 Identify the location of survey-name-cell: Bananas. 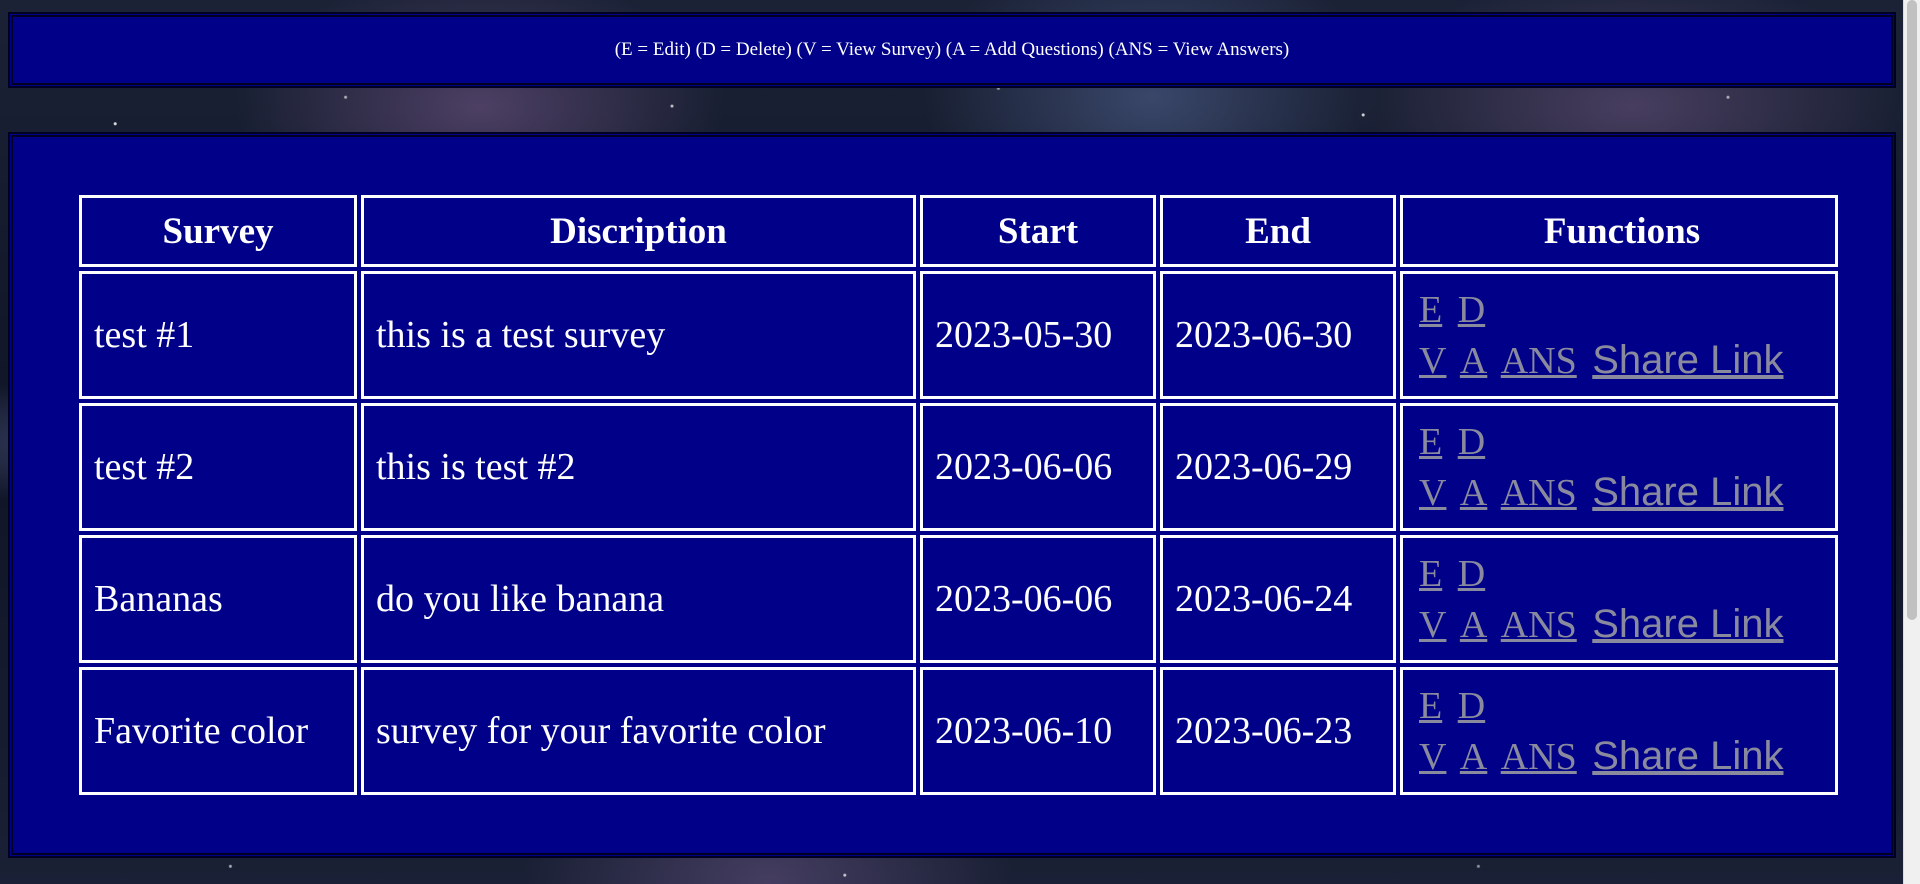
(218, 599).